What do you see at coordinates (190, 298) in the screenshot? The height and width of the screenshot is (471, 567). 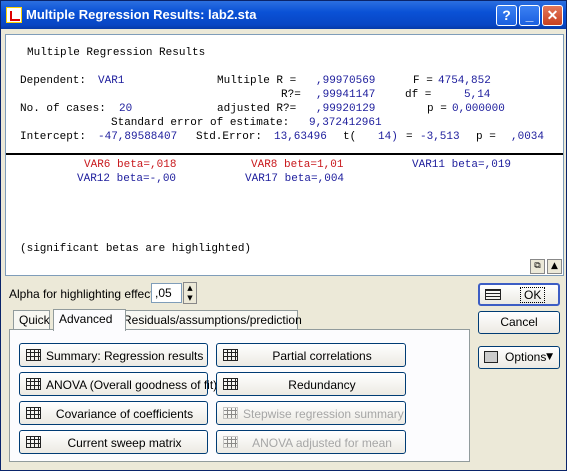 I see `spin-down-icon: ▼` at bounding box center [190, 298].